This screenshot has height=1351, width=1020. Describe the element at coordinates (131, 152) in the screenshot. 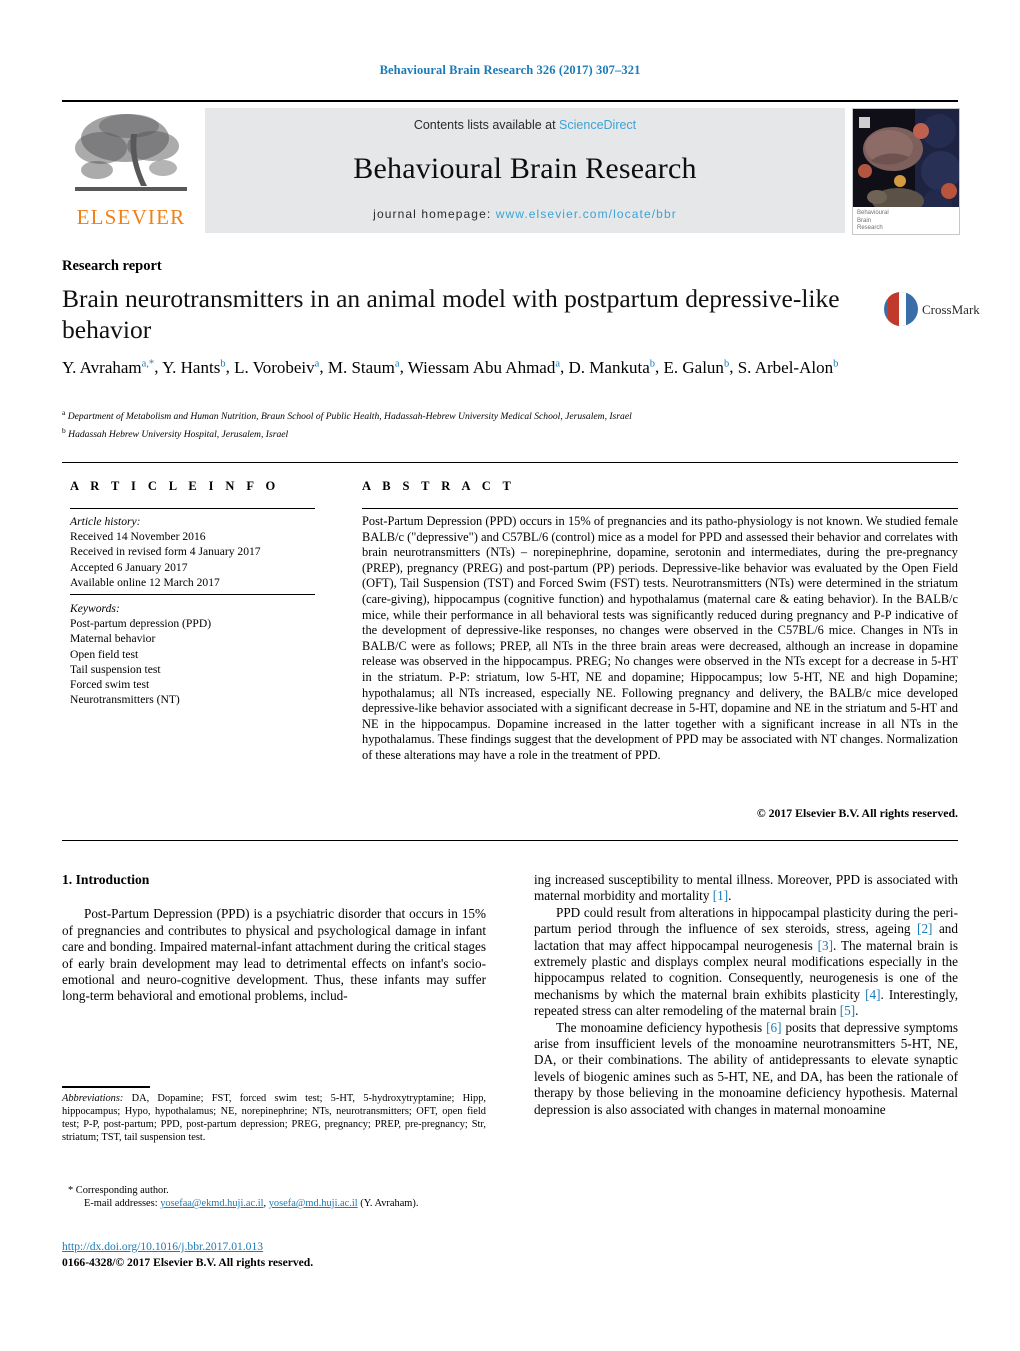

I see `elsevier-tree-icon` at that location.